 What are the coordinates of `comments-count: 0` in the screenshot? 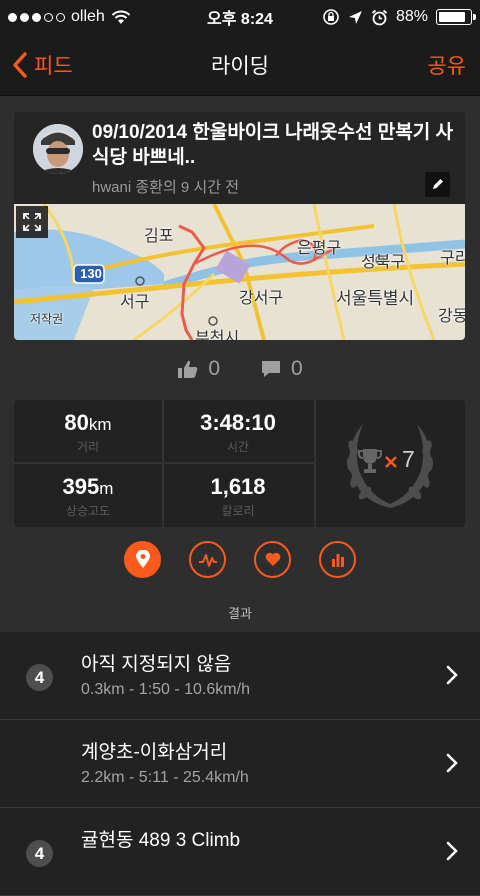 It's located at (297, 368).